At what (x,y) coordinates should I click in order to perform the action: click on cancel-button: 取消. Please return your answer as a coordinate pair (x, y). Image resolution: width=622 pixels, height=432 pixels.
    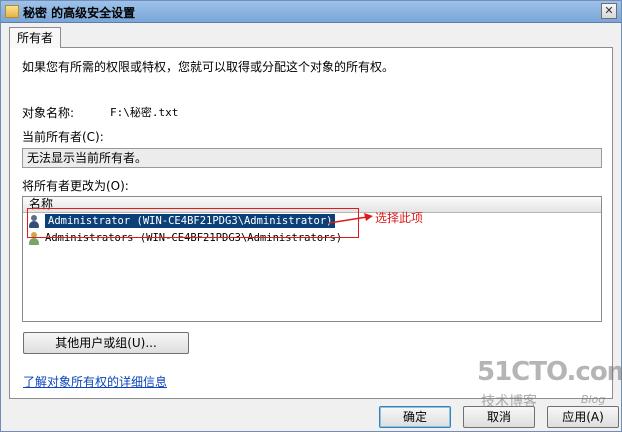
    Looking at the image, I should click on (499, 417).